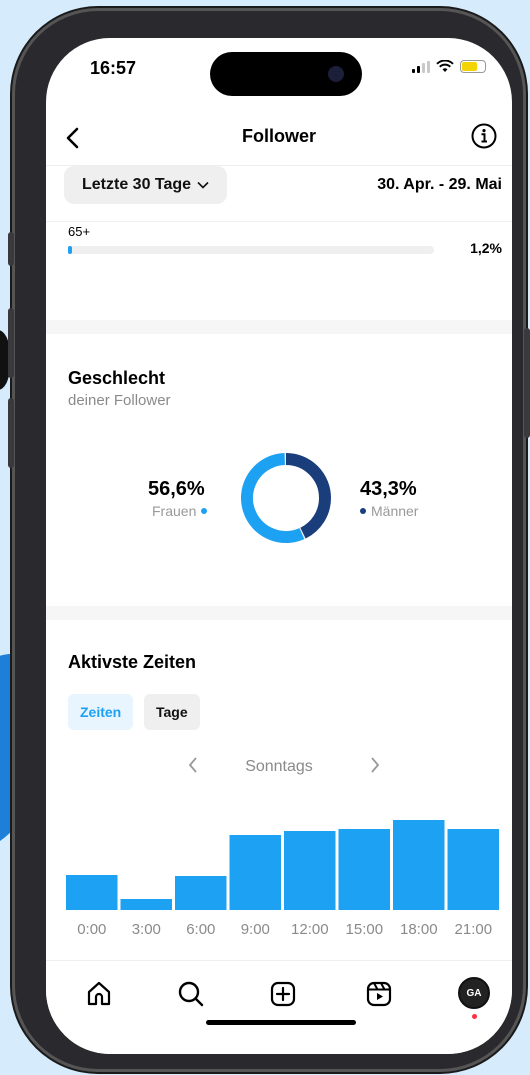 The image size is (530, 1075). I want to click on date-range-label: Letzte 30 Tage, so click(137, 184).